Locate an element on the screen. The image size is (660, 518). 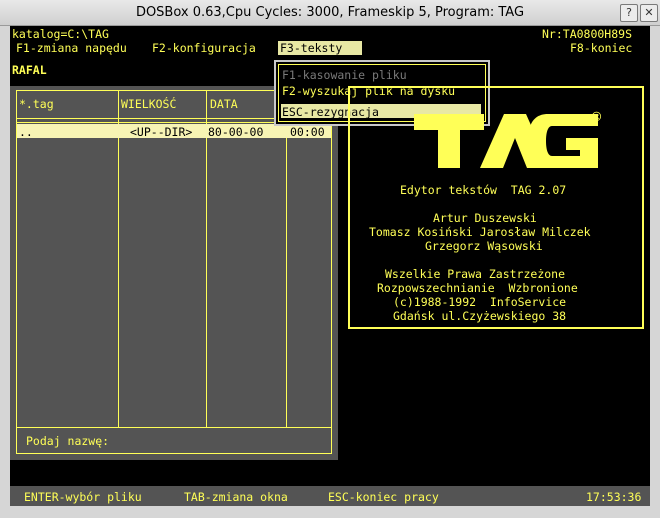
column-header-size: WIELKOŚĆ is located at coordinates (148, 104).